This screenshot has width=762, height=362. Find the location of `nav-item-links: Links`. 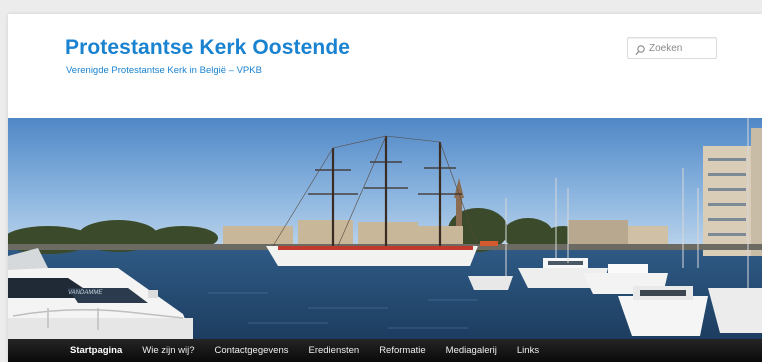

nav-item-links: Links is located at coordinates (528, 350).